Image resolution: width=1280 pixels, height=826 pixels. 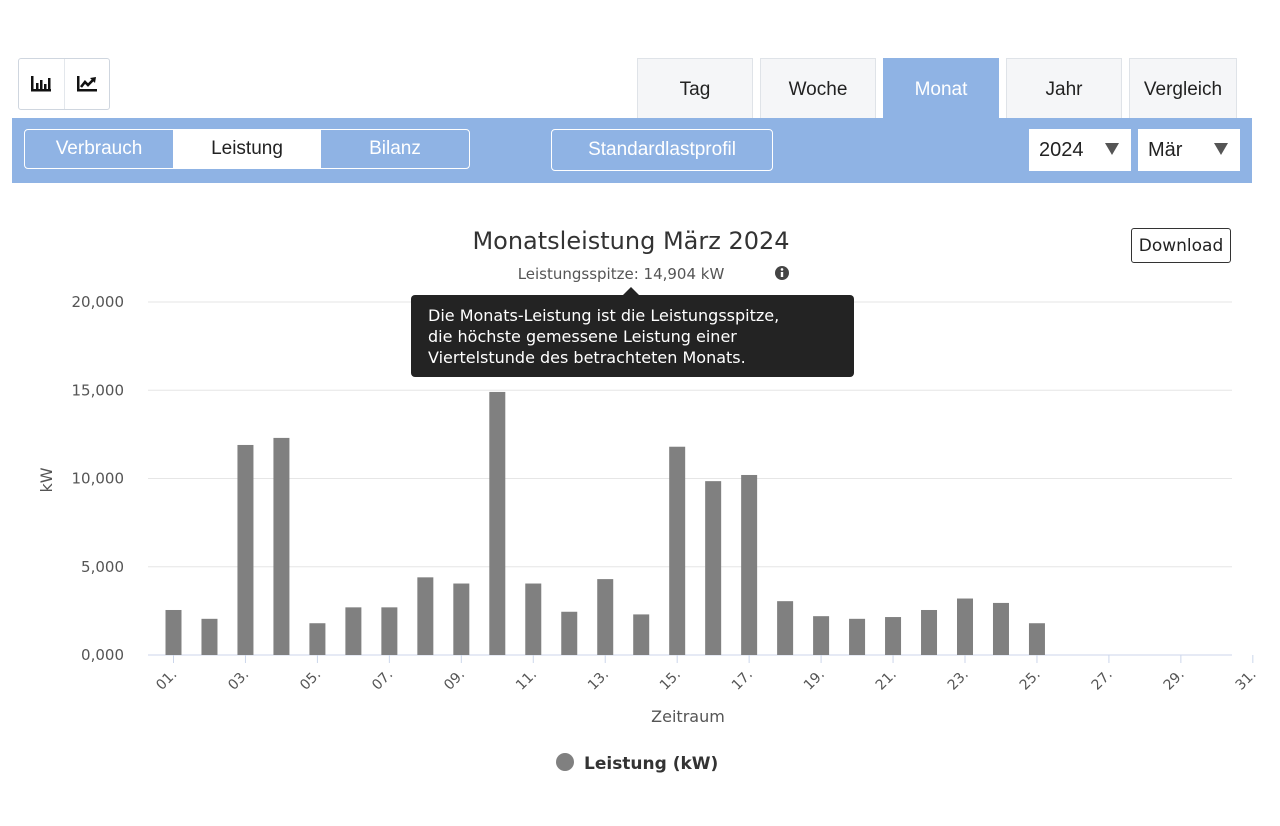 I want to click on y-tick-label: 0,000, so click(x=102, y=655).